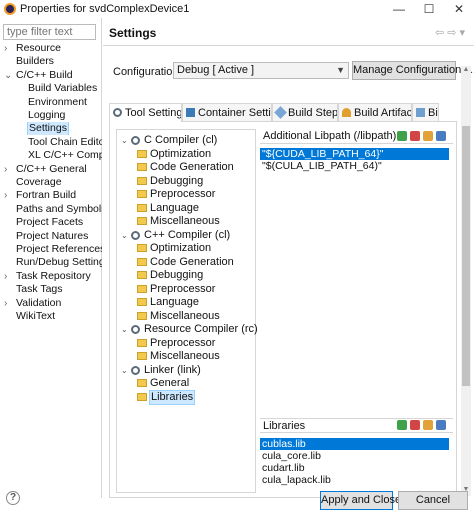 This screenshot has width=474, height=513. What do you see at coordinates (51, 236) in the screenshot?
I see `nav-item-project-natures: Project Natures` at bounding box center [51, 236].